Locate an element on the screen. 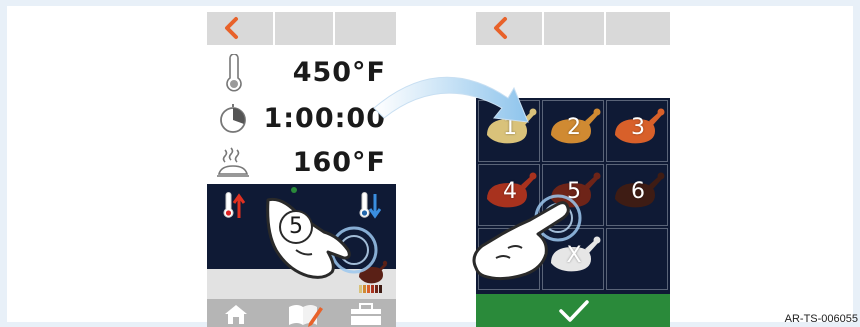  time-value: 1:00:00 is located at coordinates (324, 118).